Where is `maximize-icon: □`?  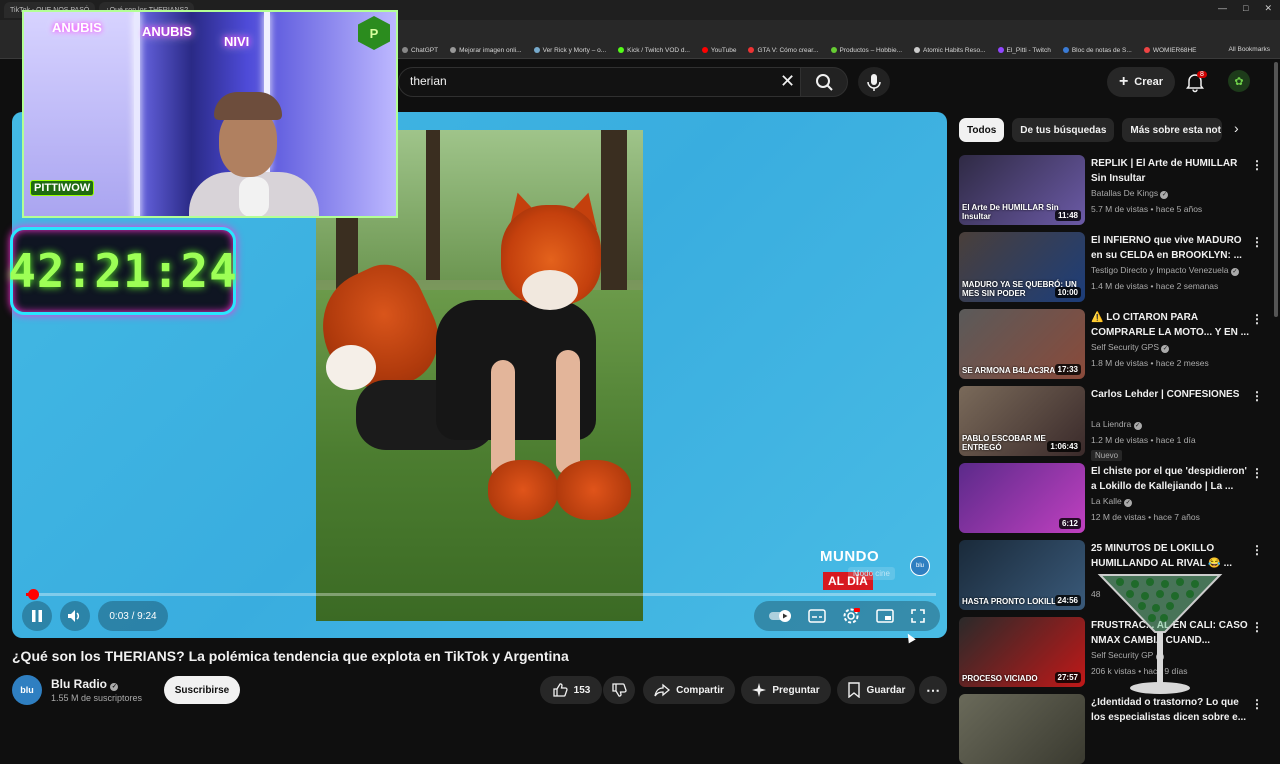
maximize-icon: □ is located at coordinates (1245, 8).